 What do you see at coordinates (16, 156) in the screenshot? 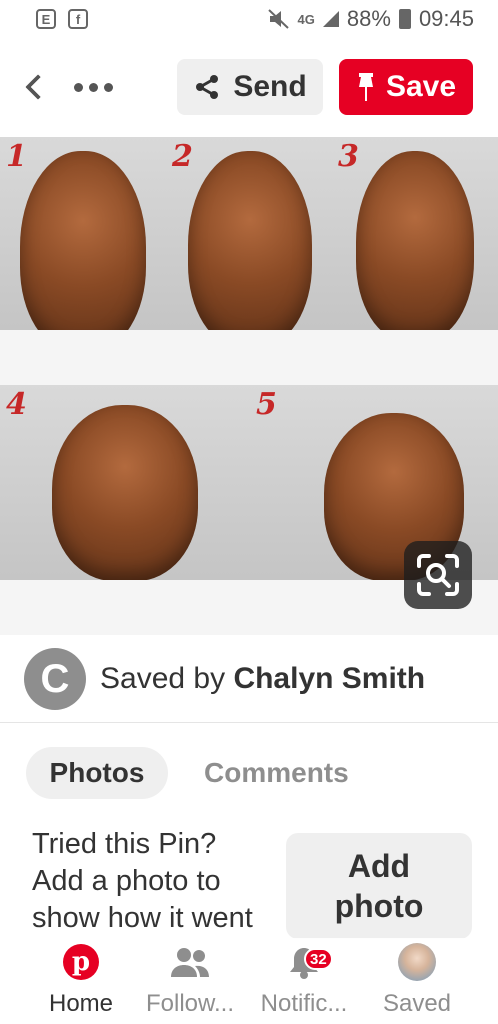
I see `step-number: 1` at bounding box center [16, 156].